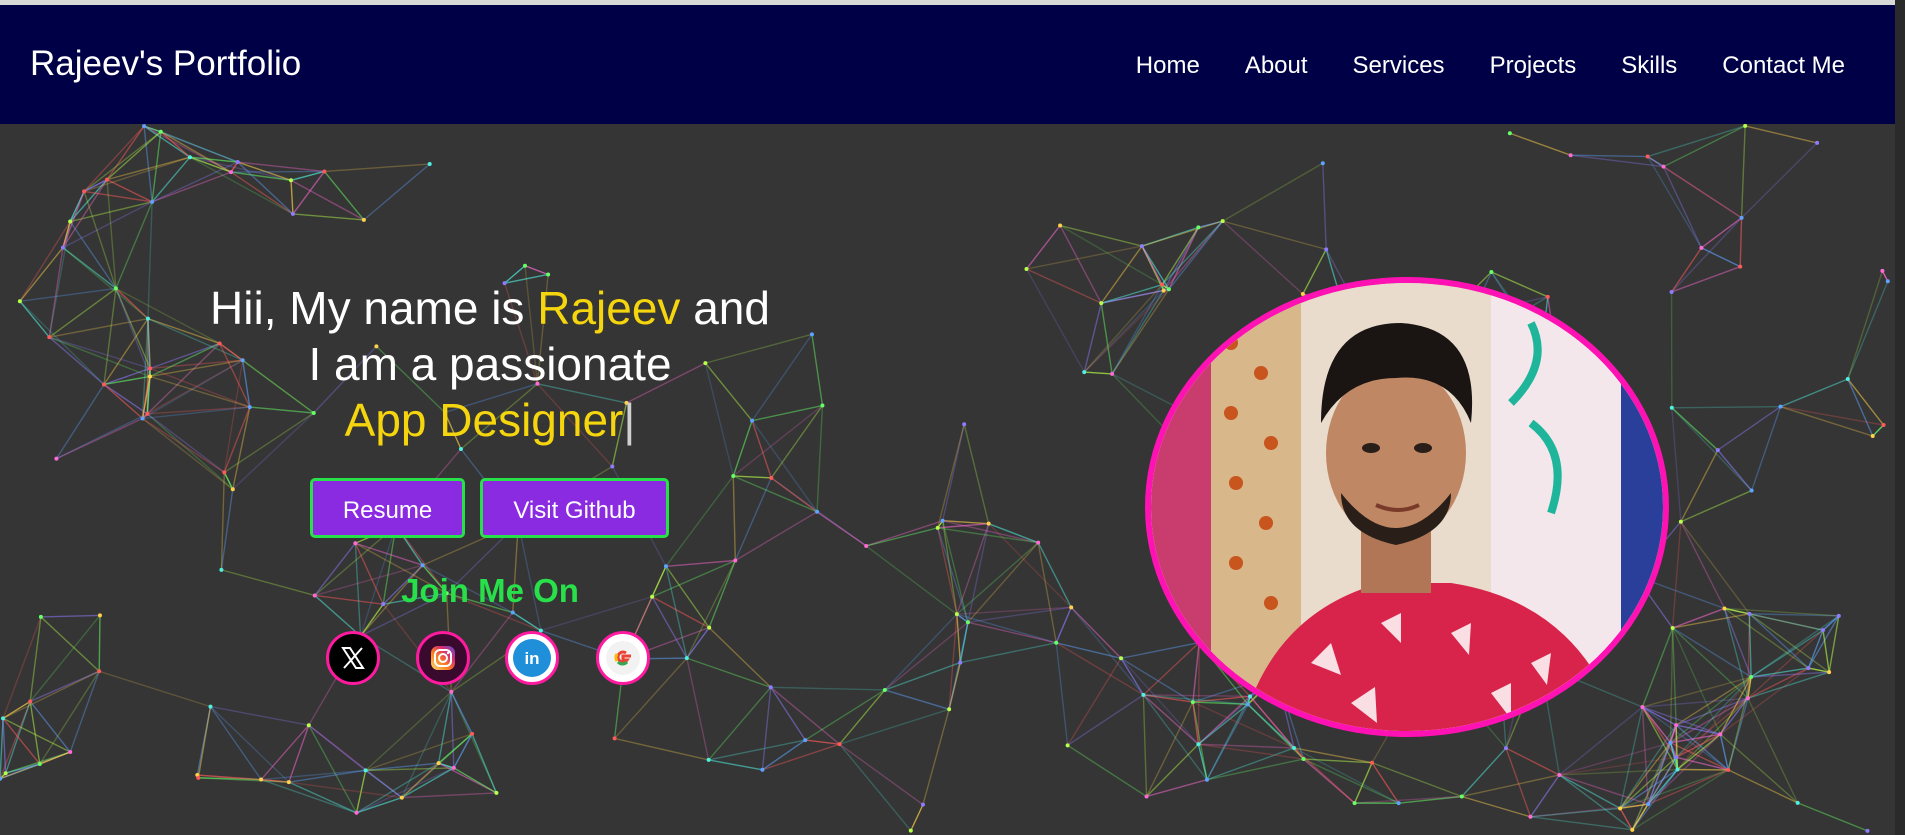 This screenshot has height=835, width=1905. What do you see at coordinates (387, 508) in the screenshot?
I see `resume-button: Resume` at bounding box center [387, 508].